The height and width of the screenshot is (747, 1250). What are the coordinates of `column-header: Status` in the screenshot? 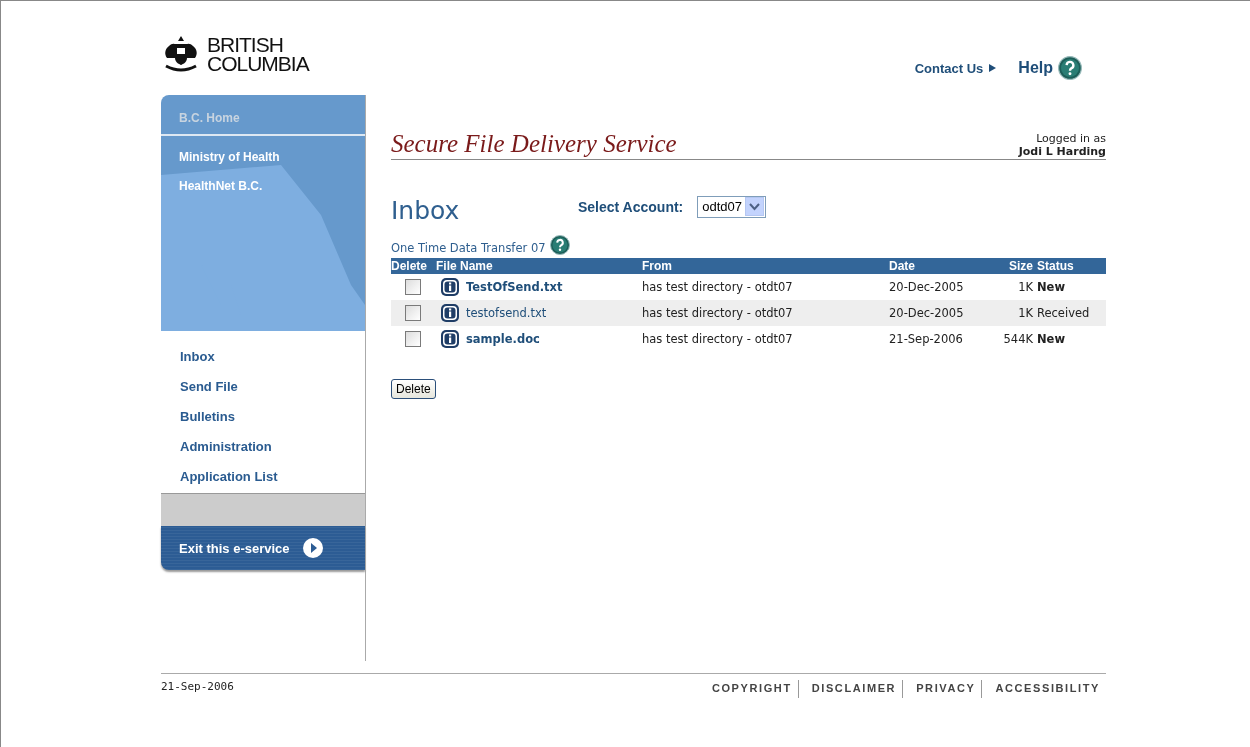 It's located at (1071, 266).